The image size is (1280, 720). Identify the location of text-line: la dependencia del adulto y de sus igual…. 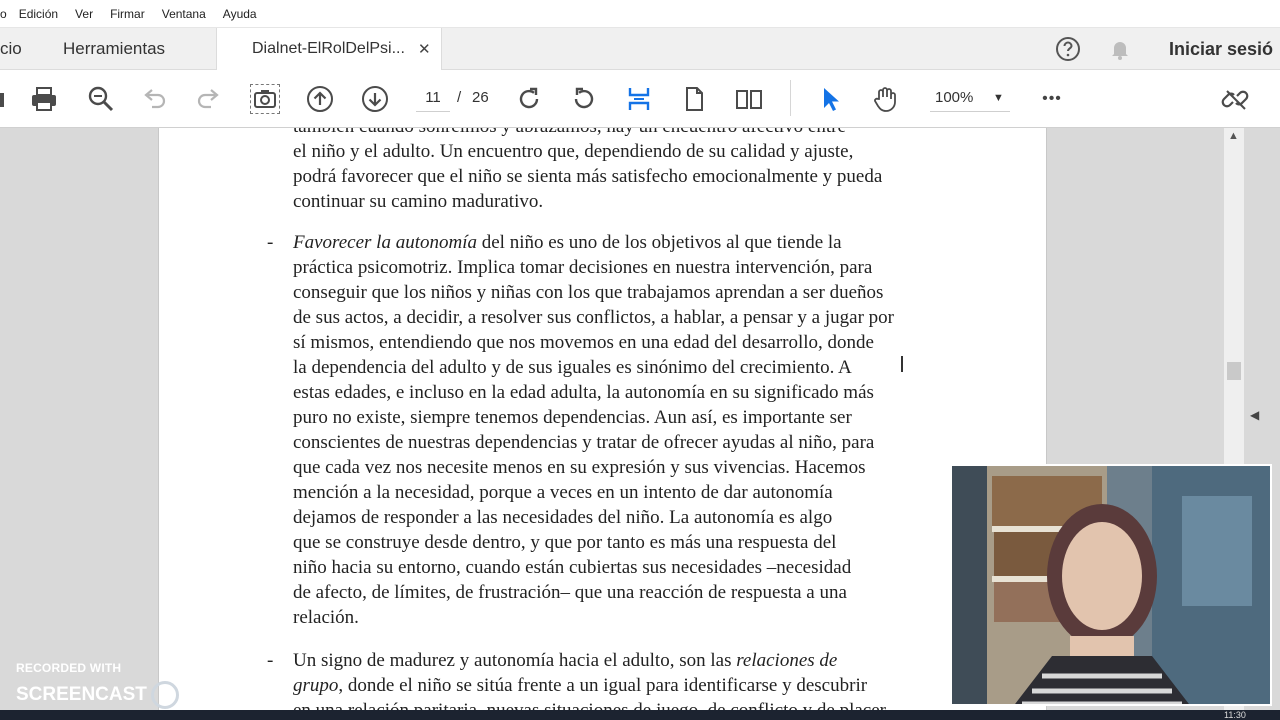
(572, 367).